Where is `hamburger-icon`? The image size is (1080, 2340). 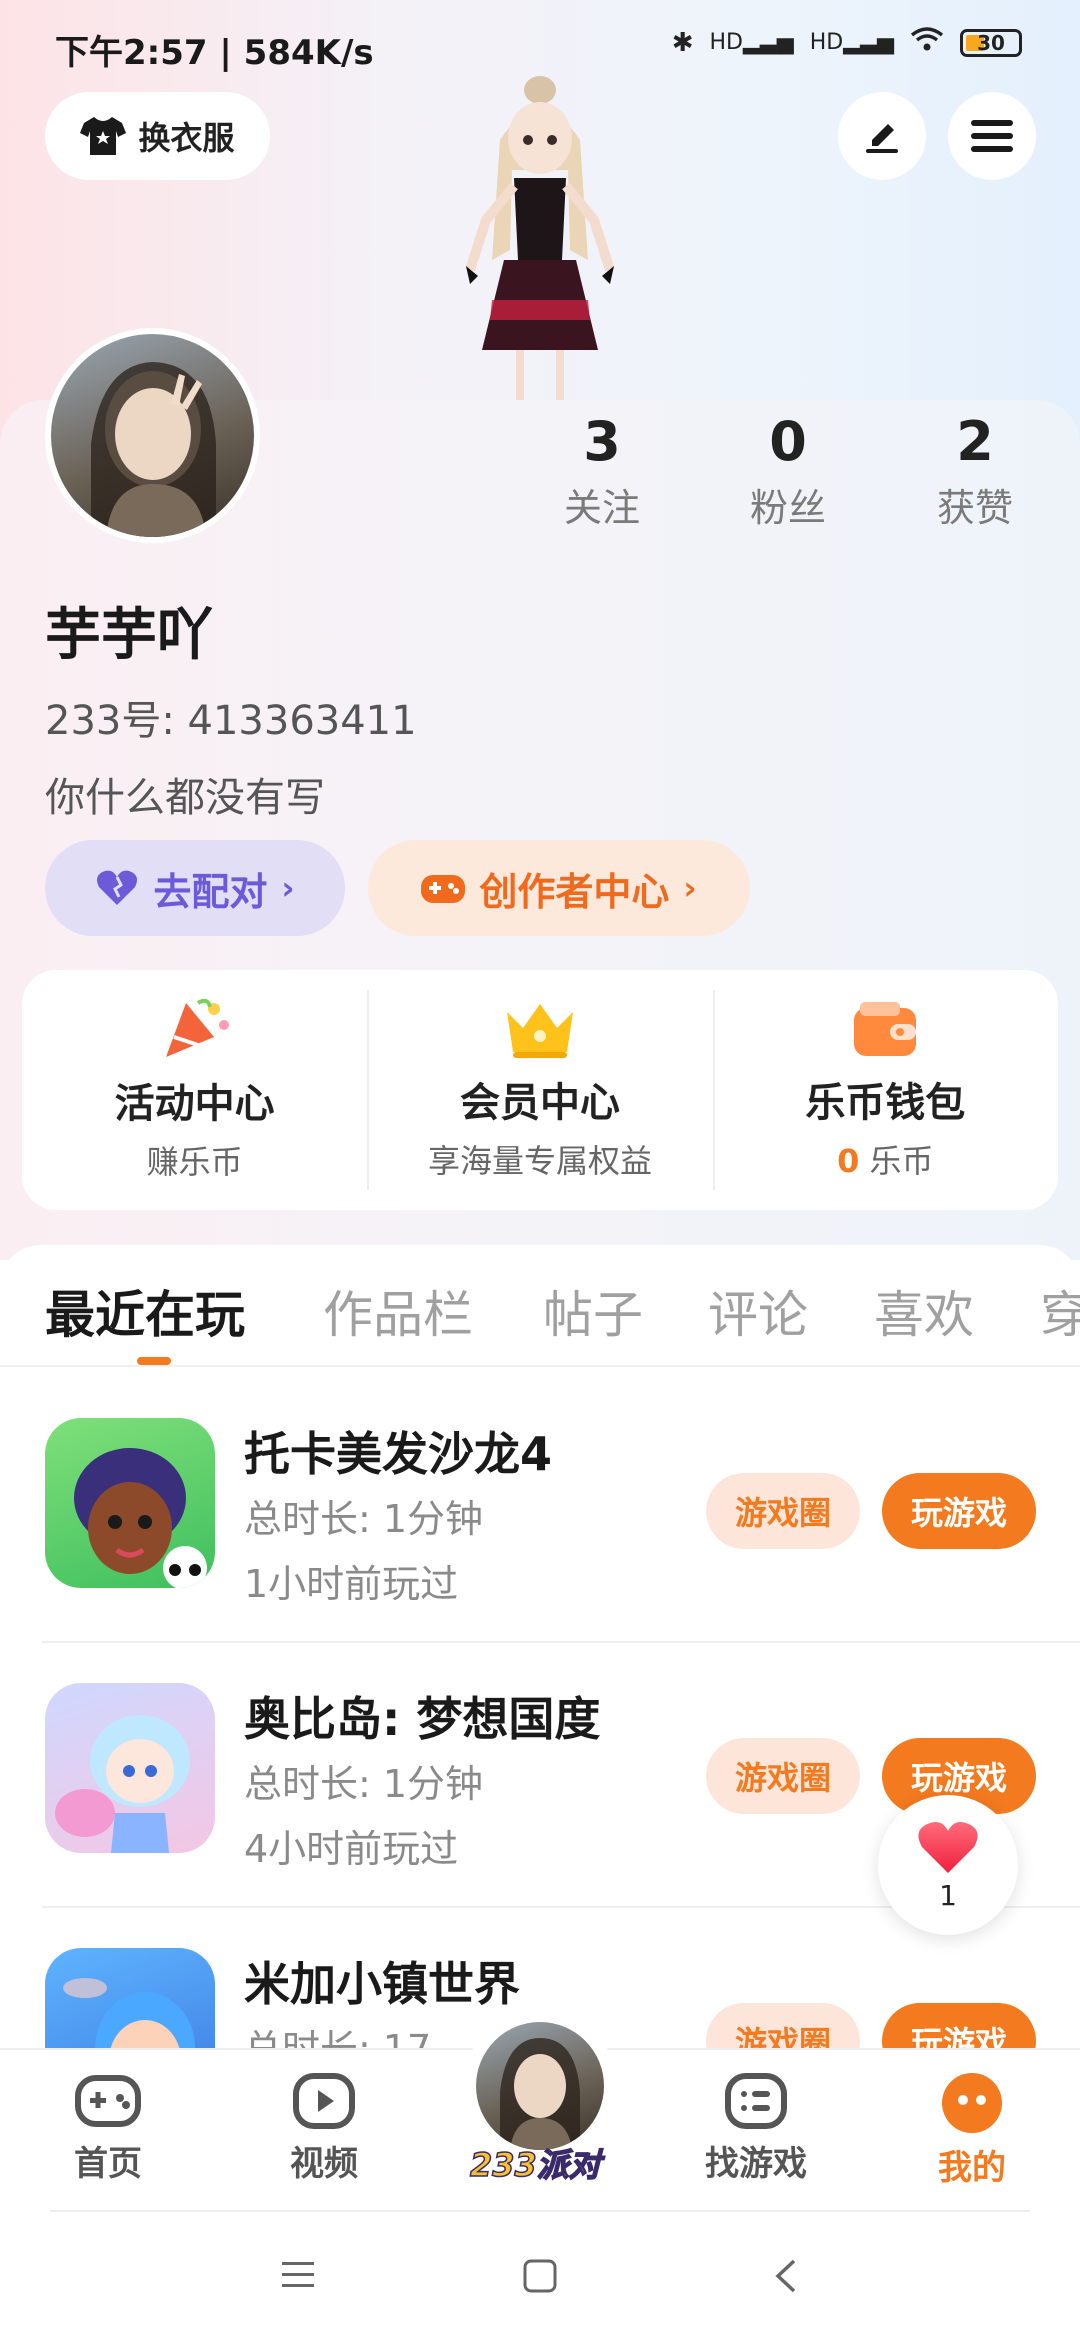
hamburger-icon is located at coordinates (992, 136).